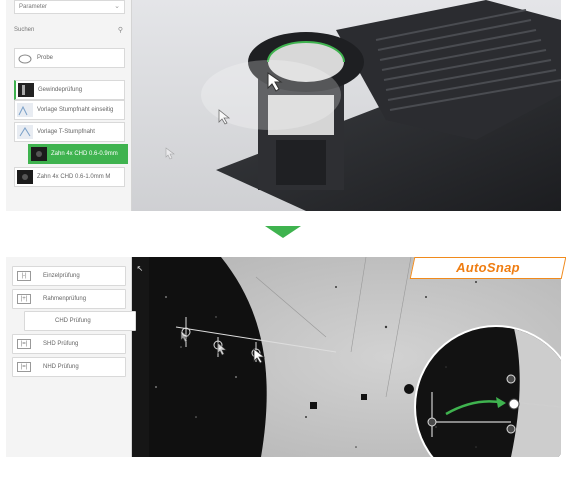 The height and width of the screenshot is (494, 566). I want to click on list-item-tooth-chd-m: Zahn 4x CHD 0.6-1.0mm M, so click(69, 177).